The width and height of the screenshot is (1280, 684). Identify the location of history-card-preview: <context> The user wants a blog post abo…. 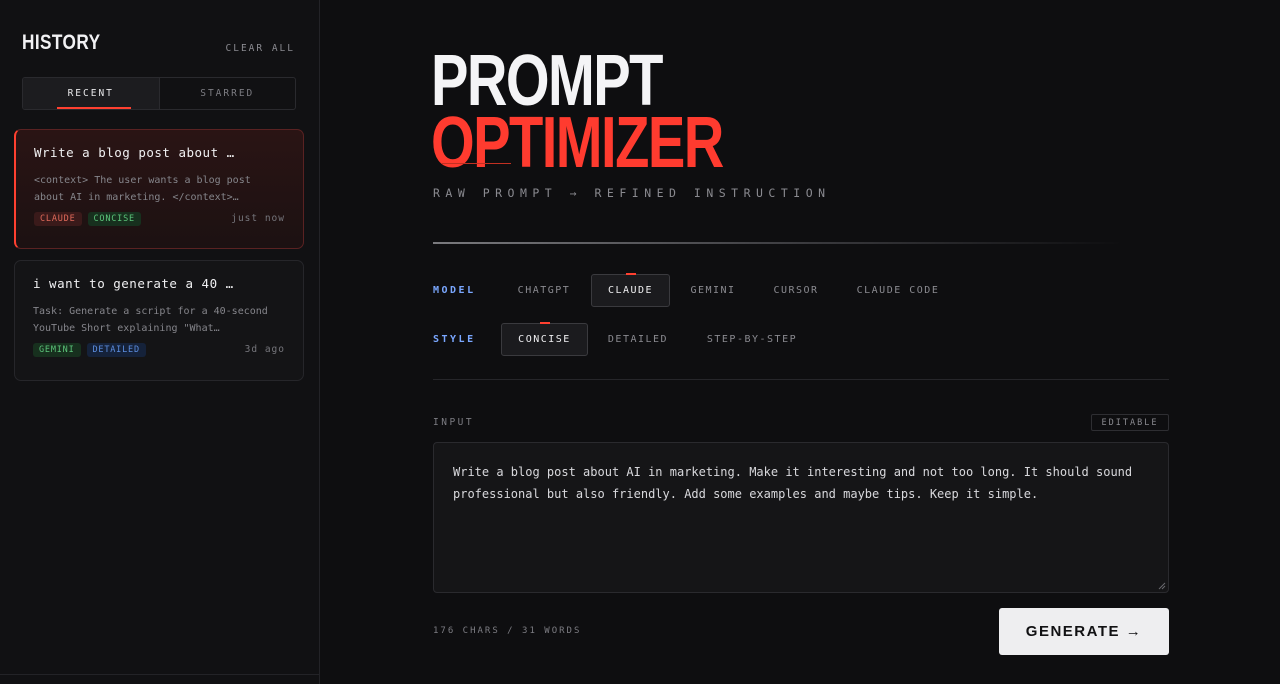
(142, 189).